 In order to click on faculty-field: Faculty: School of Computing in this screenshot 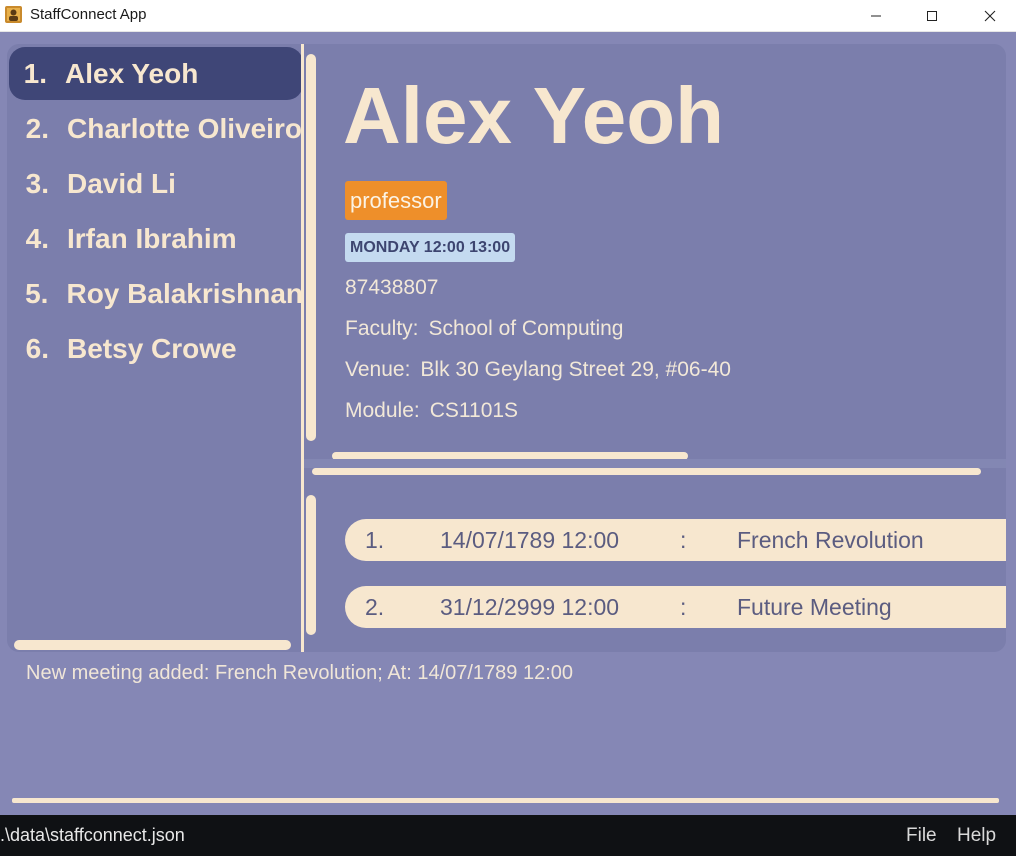, I will do `click(484, 329)`.